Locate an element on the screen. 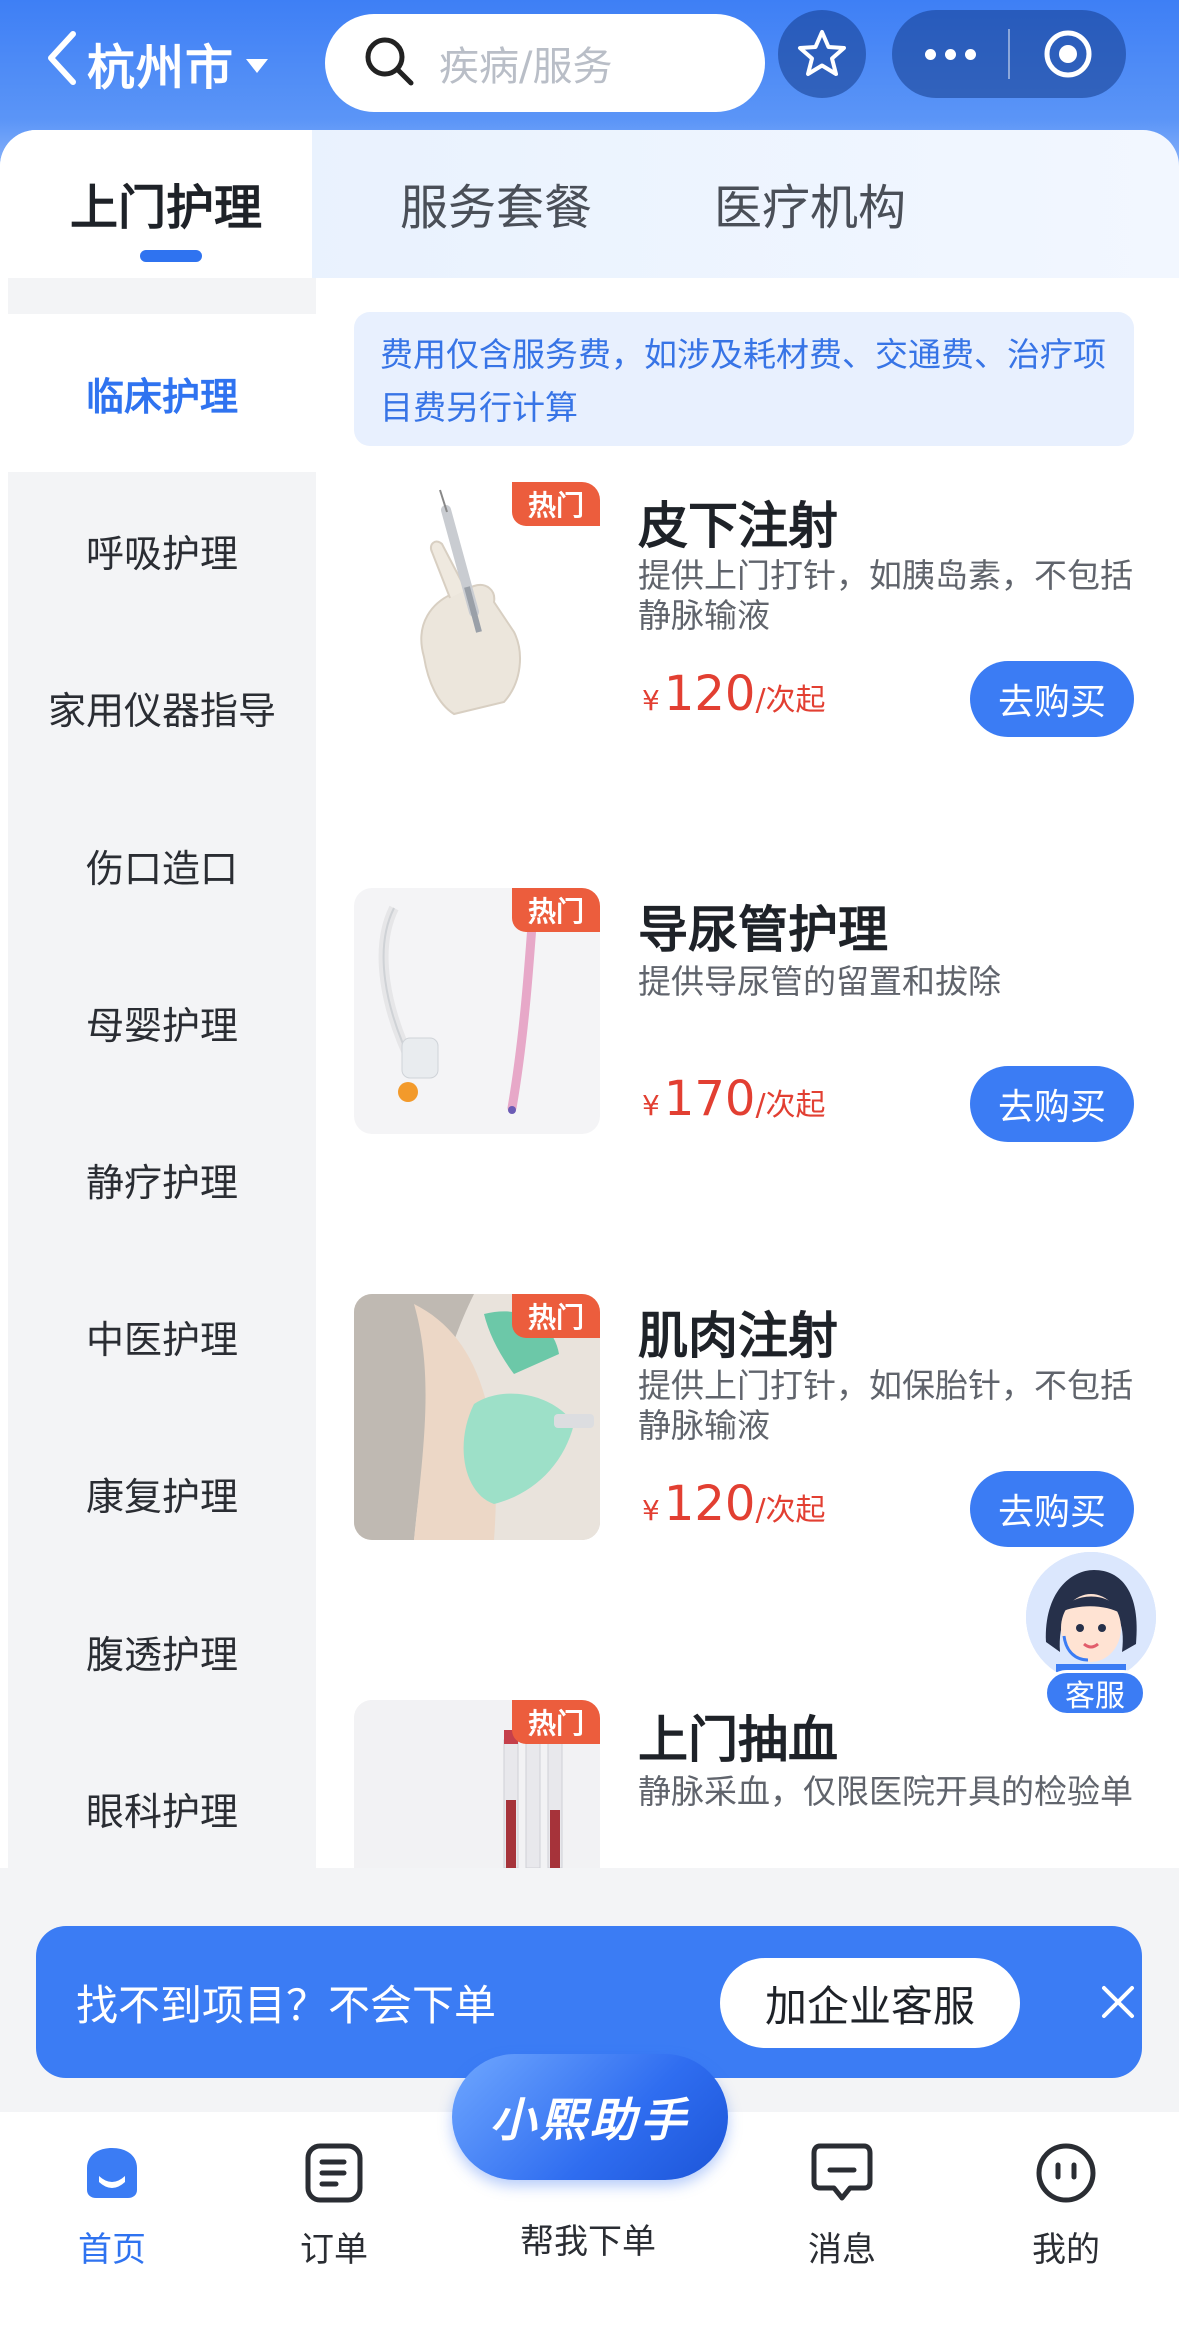 Image resolution: width=1179 pixels, height=2328 pixels. banner-text: 找不到项目？不会下单 is located at coordinates (286, 2005).